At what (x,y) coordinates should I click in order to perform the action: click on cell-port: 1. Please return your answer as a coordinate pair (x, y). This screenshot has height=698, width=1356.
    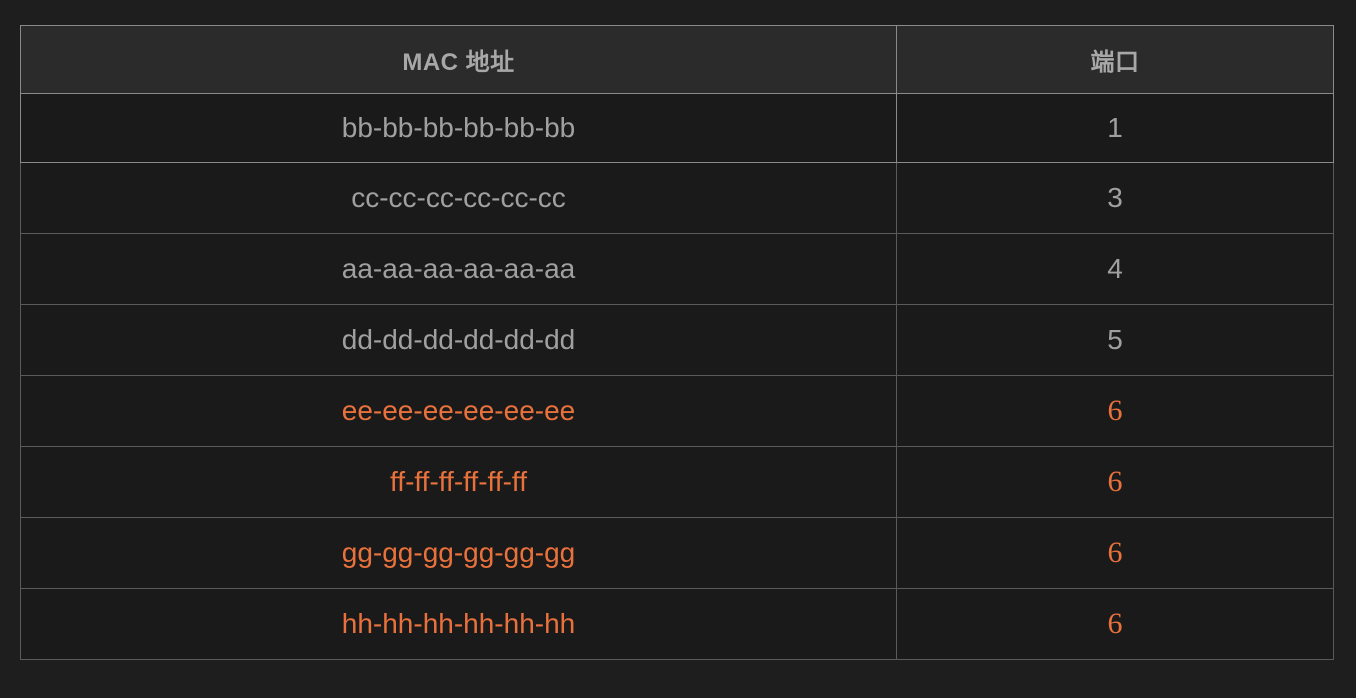
    Looking at the image, I should click on (1115, 128).